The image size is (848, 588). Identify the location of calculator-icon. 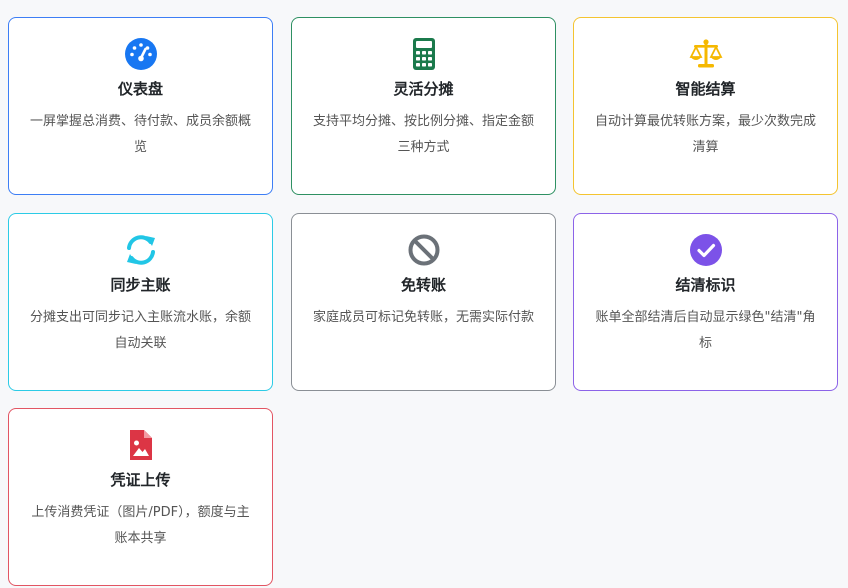
(424, 54).